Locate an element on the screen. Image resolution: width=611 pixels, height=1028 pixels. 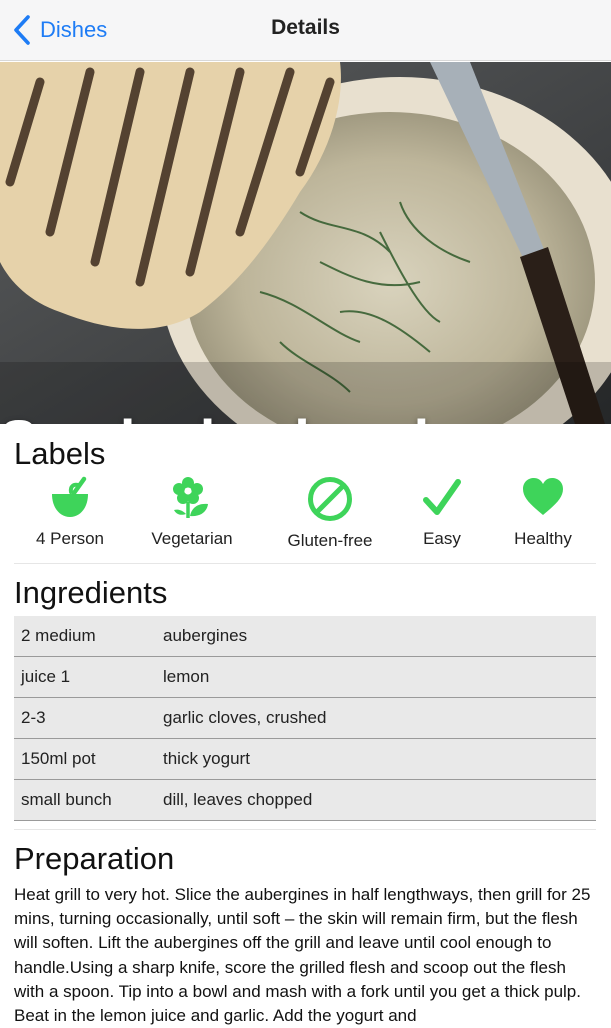
label-text: Easy is located at coordinates (442, 538).